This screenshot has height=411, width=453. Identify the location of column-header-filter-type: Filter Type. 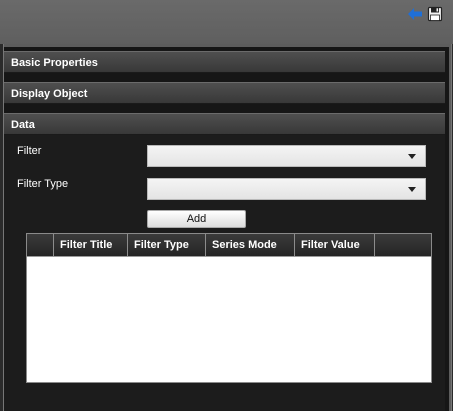
(167, 245).